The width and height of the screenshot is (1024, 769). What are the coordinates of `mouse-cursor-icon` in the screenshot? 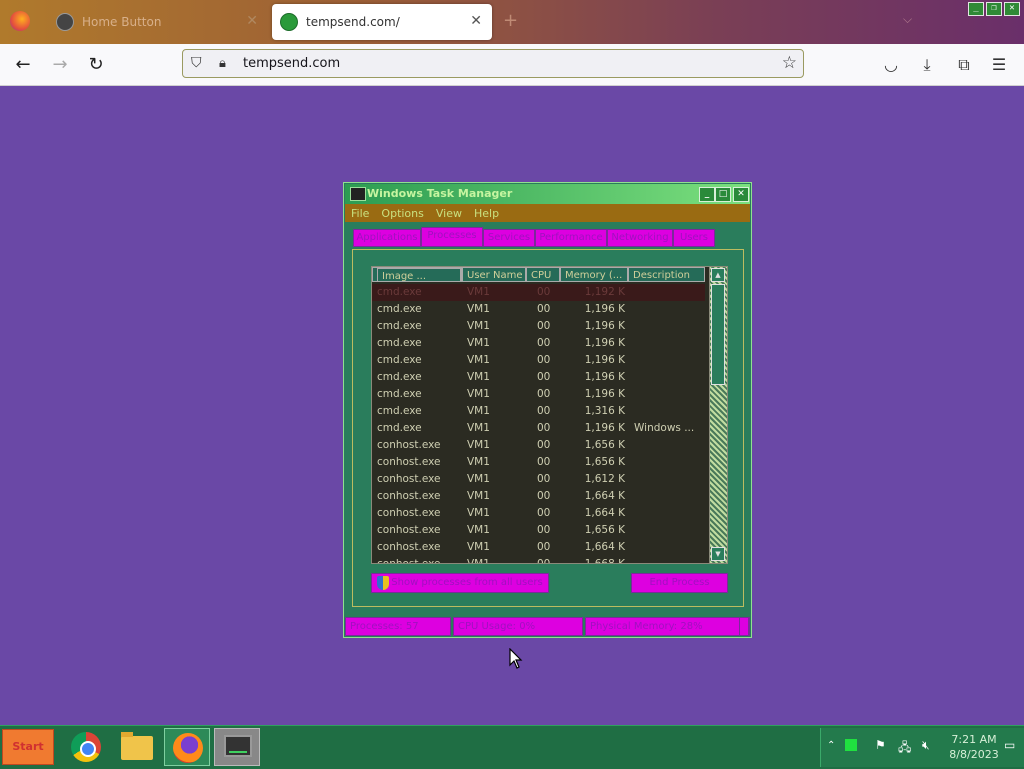 It's located at (516, 658).